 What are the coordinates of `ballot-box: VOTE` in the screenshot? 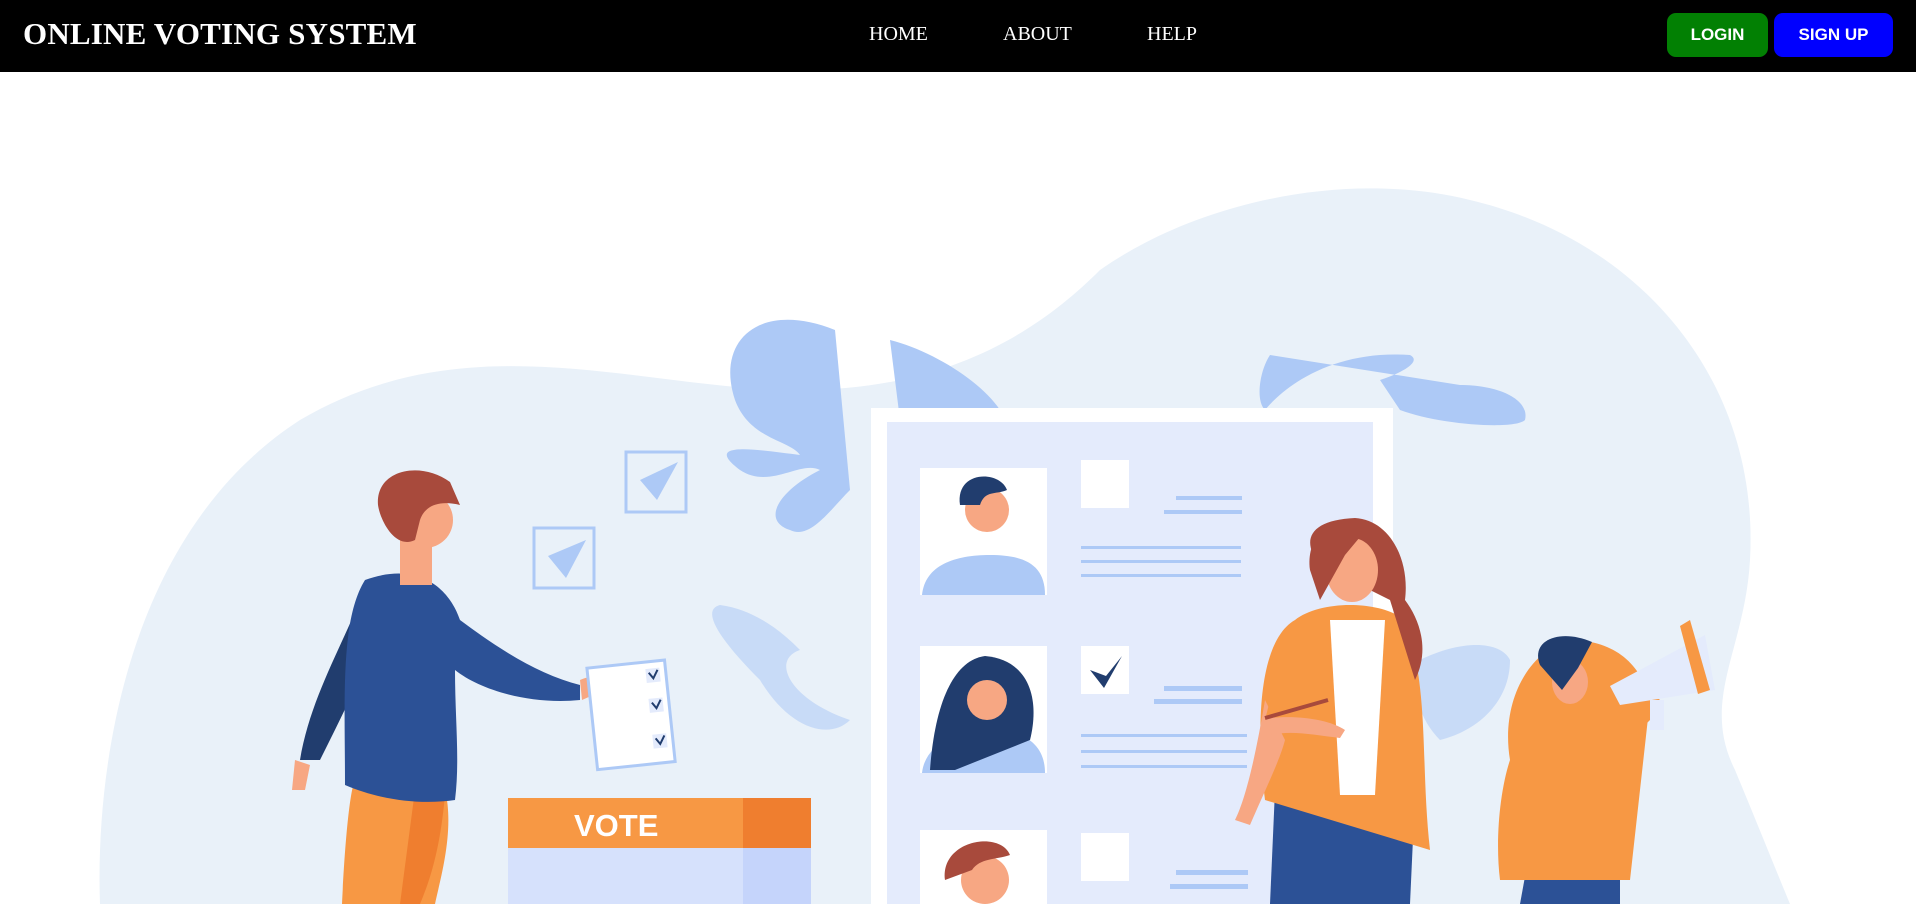 It's located at (659, 851).